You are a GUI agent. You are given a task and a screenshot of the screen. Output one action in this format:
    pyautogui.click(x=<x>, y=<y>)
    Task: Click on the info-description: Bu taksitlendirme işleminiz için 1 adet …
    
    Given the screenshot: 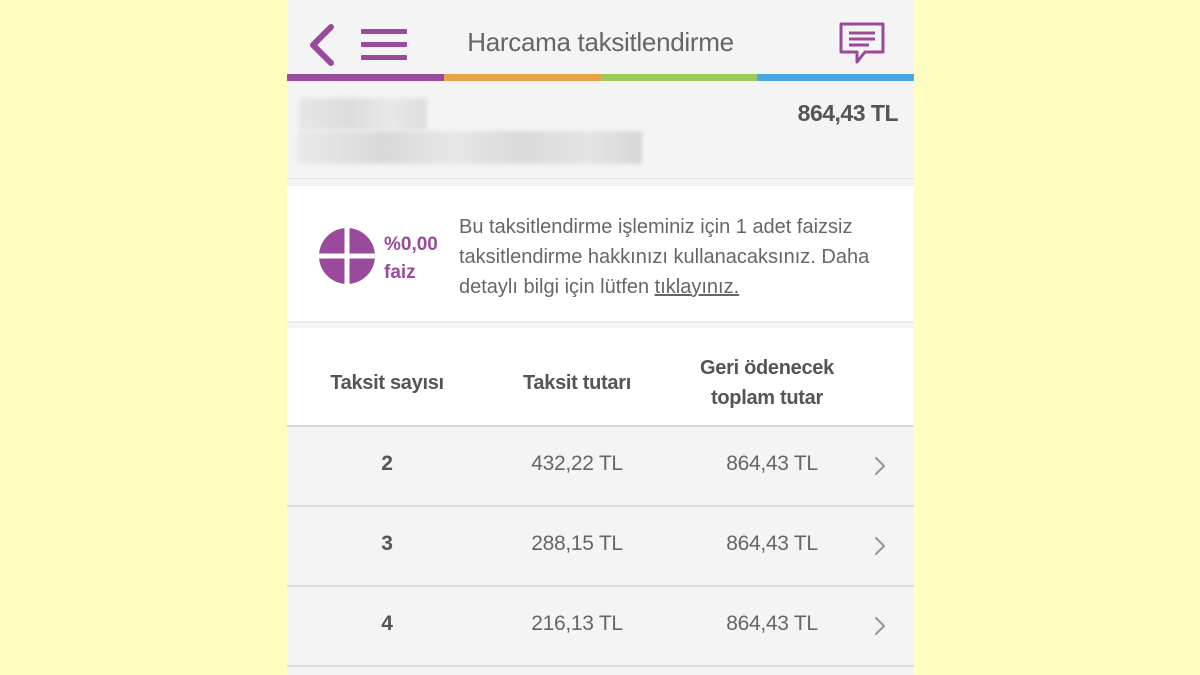 What is the action you would take?
    pyautogui.click(x=669, y=257)
    